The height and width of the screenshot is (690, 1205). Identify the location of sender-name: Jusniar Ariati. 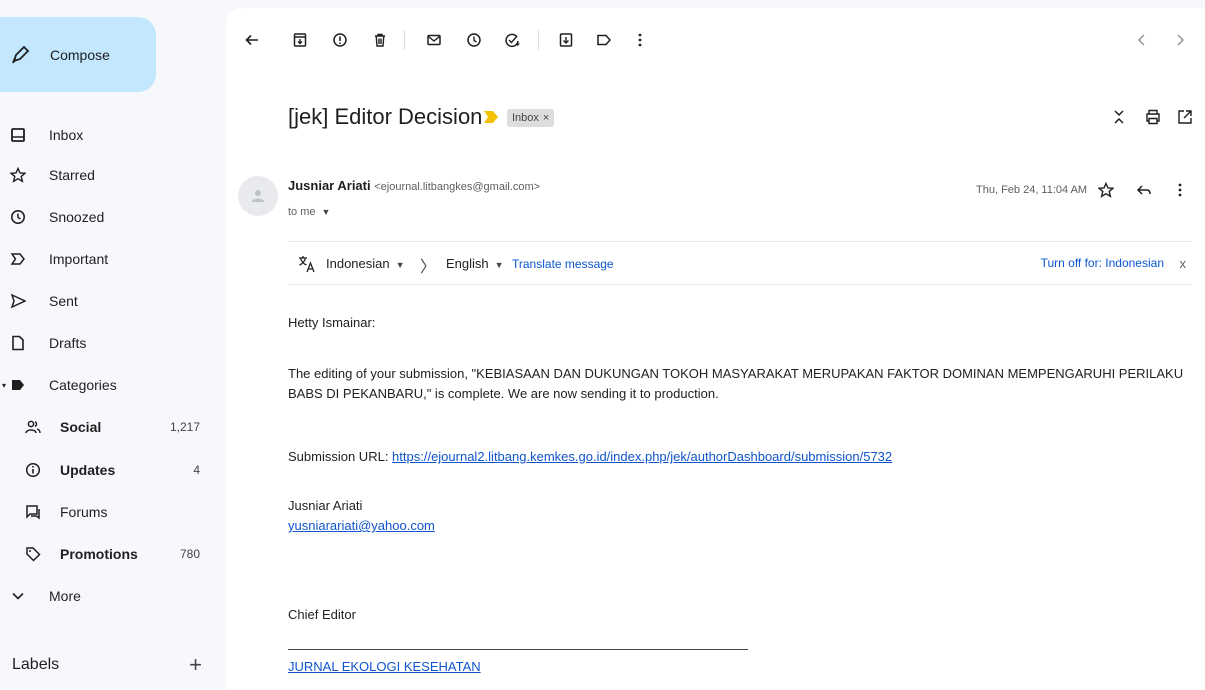
(329, 185).